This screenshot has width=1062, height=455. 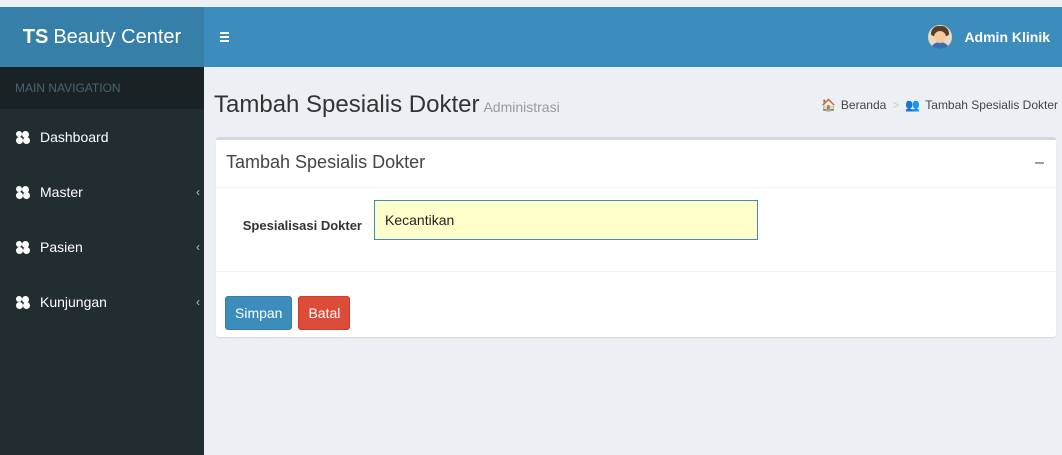 I want to click on sidebar-item-pasien: Pasien ‹, so click(x=102, y=246).